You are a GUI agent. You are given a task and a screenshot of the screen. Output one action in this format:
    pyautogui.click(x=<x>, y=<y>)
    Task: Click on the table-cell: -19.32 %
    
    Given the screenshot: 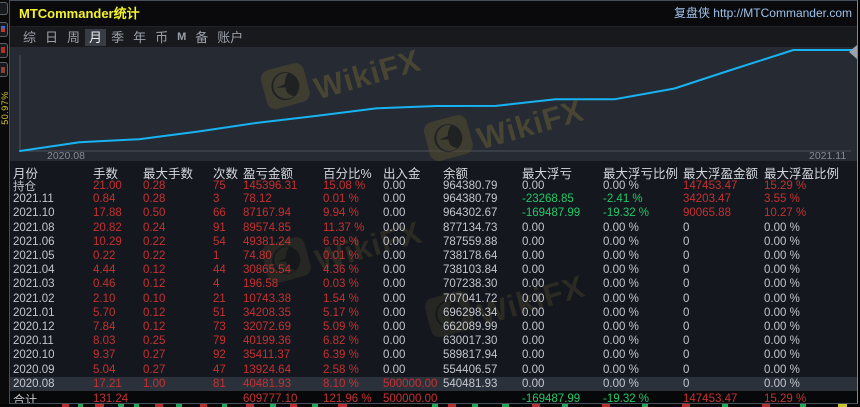 What is the action you would take?
    pyautogui.click(x=626, y=398)
    